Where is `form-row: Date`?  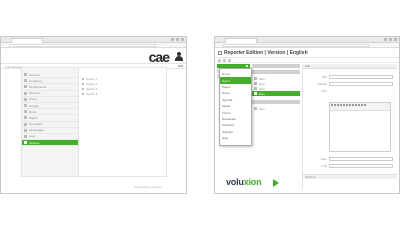
form-row: Date is located at coordinates (350, 158).